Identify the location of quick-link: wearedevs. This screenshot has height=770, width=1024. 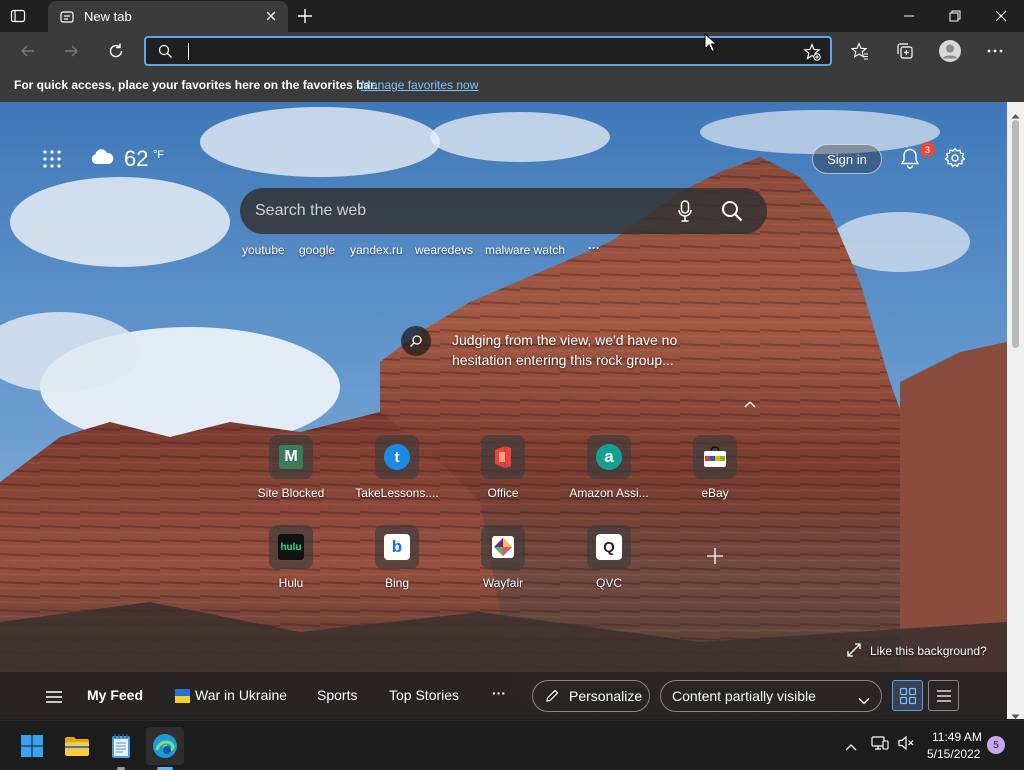
(444, 250).